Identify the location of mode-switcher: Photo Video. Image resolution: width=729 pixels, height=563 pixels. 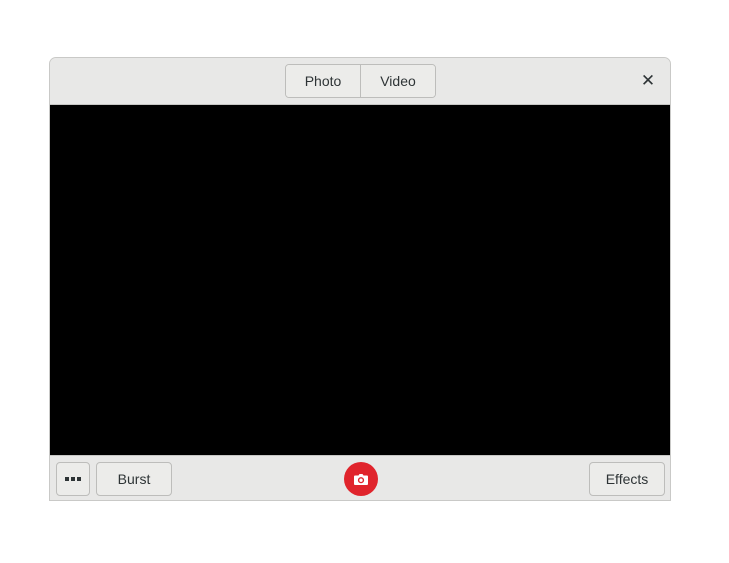
(360, 81).